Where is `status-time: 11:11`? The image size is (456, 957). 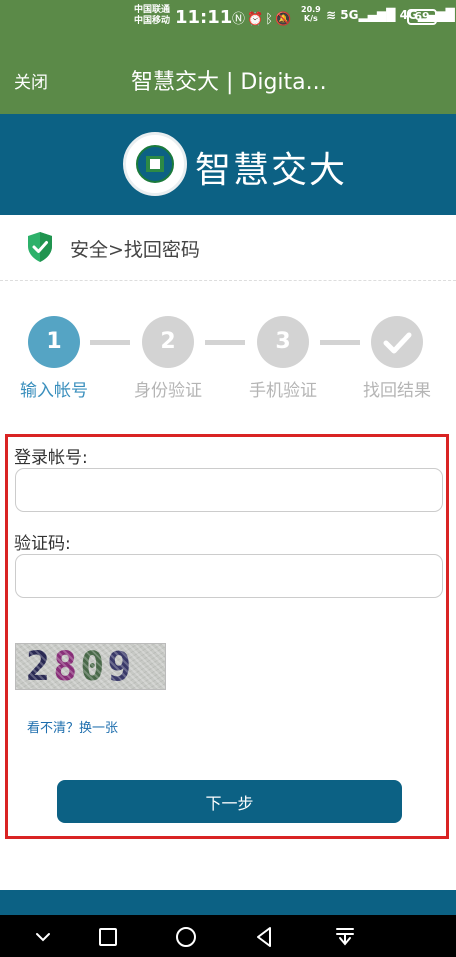 status-time: 11:11 is located at coordinates (204, 17).